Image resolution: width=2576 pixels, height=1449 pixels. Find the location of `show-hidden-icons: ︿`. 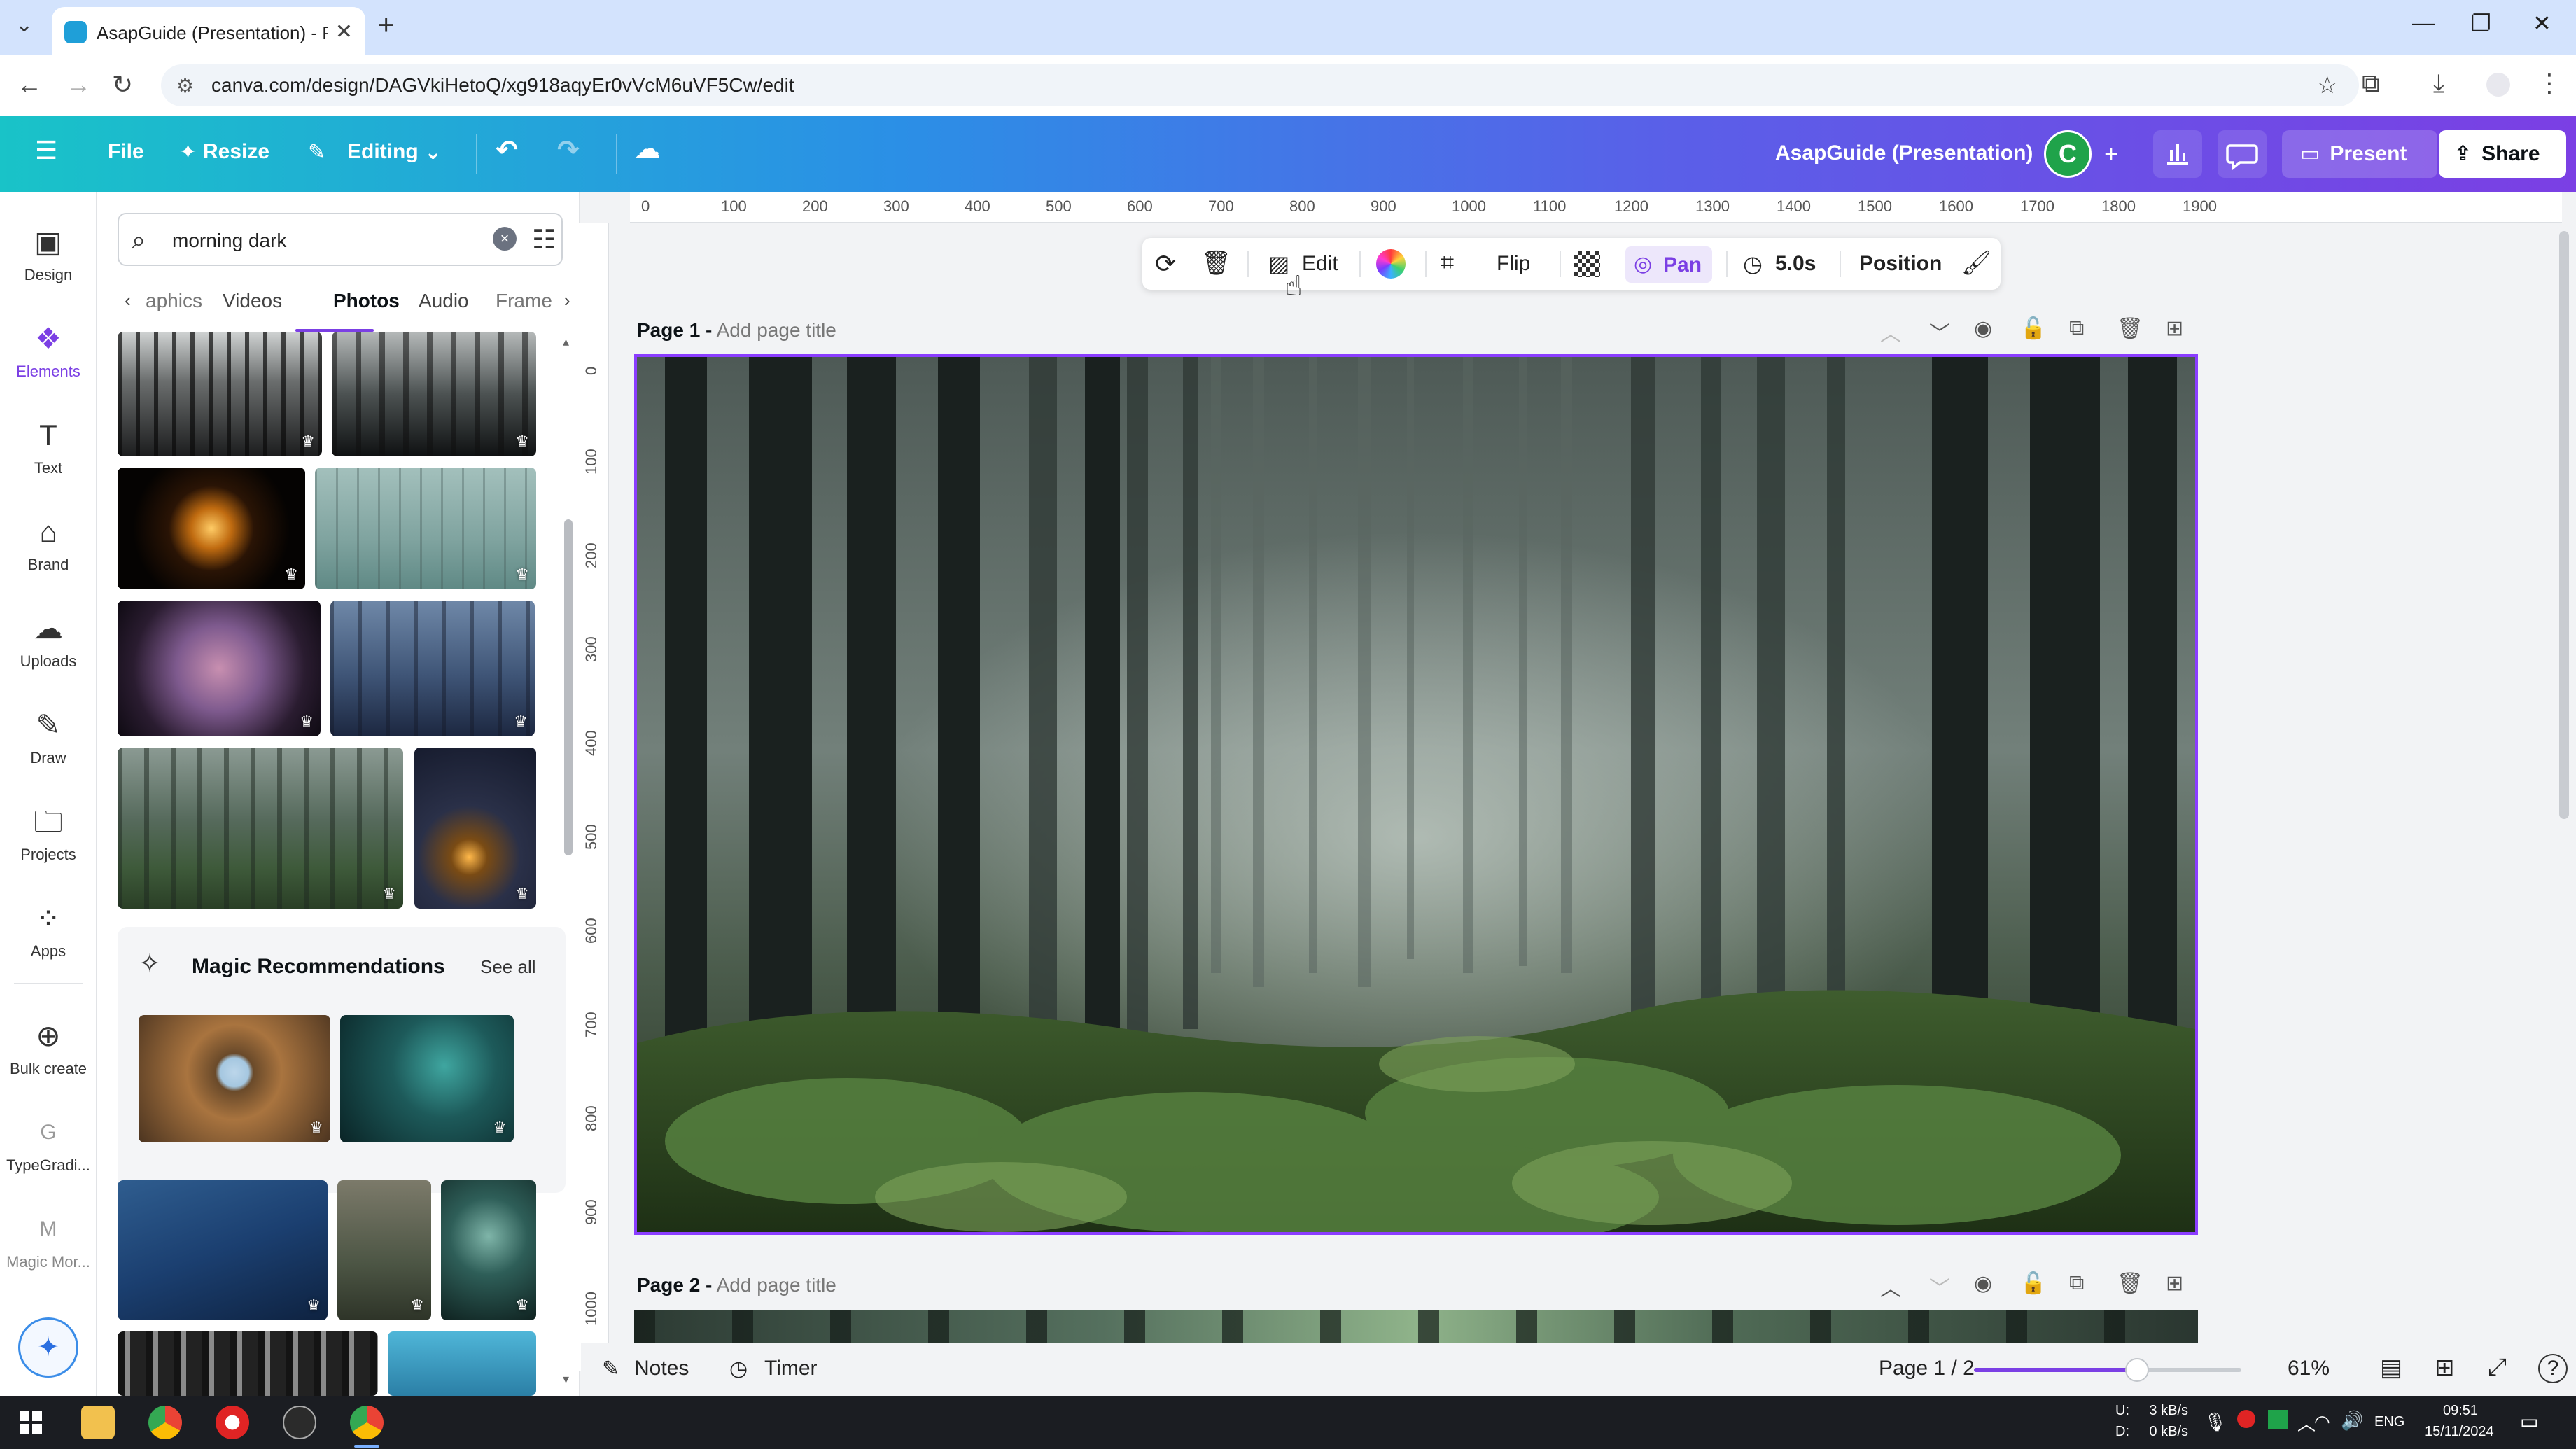

show-hidden-icons: ︿ is located at coordinates (2306, 1423).